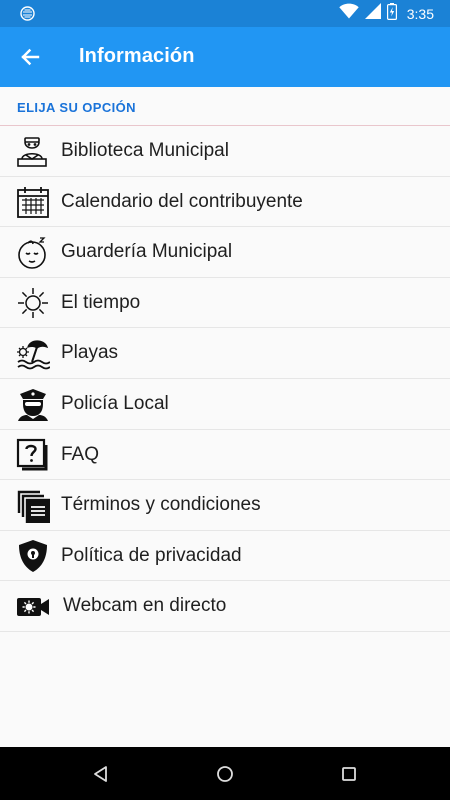 This screenshot has width=450, height=800. I want to click on menu-item-tiempo: El tiempo, so click(225, 303).